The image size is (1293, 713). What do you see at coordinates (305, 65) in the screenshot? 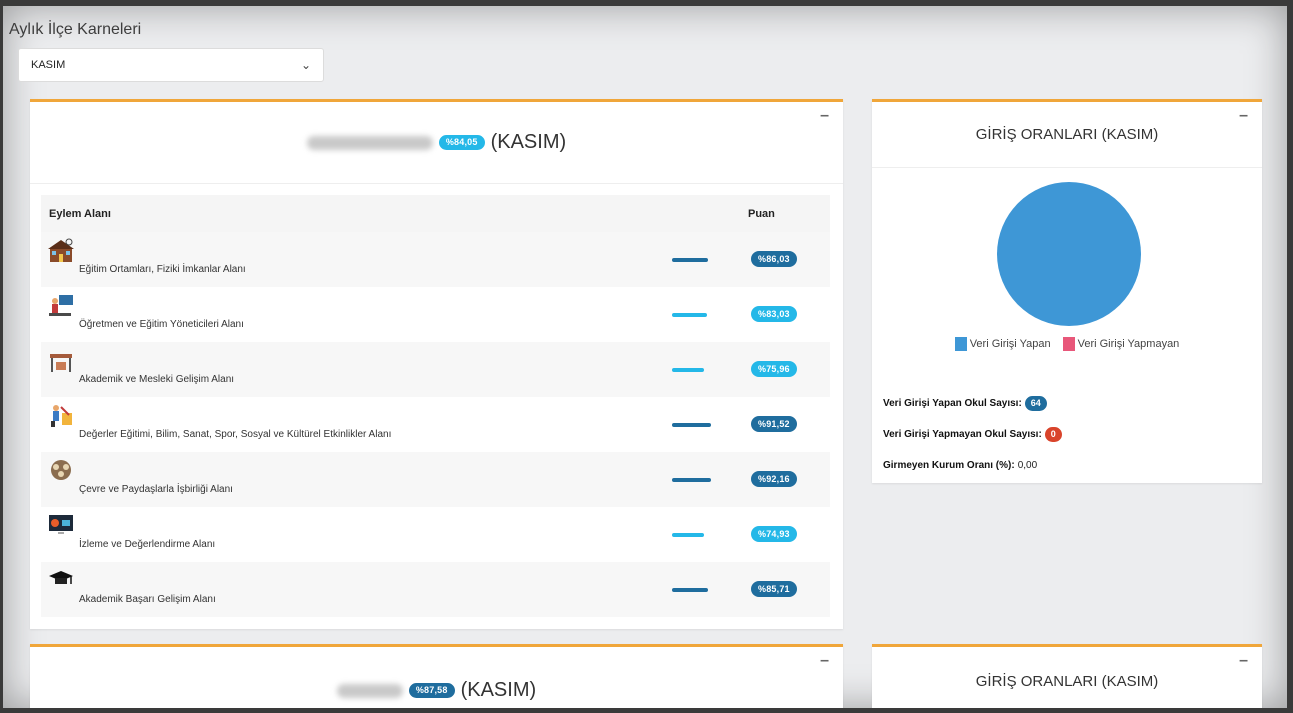
I see `chevron-down-icon: ⌄` at bounding box center [305, 65].